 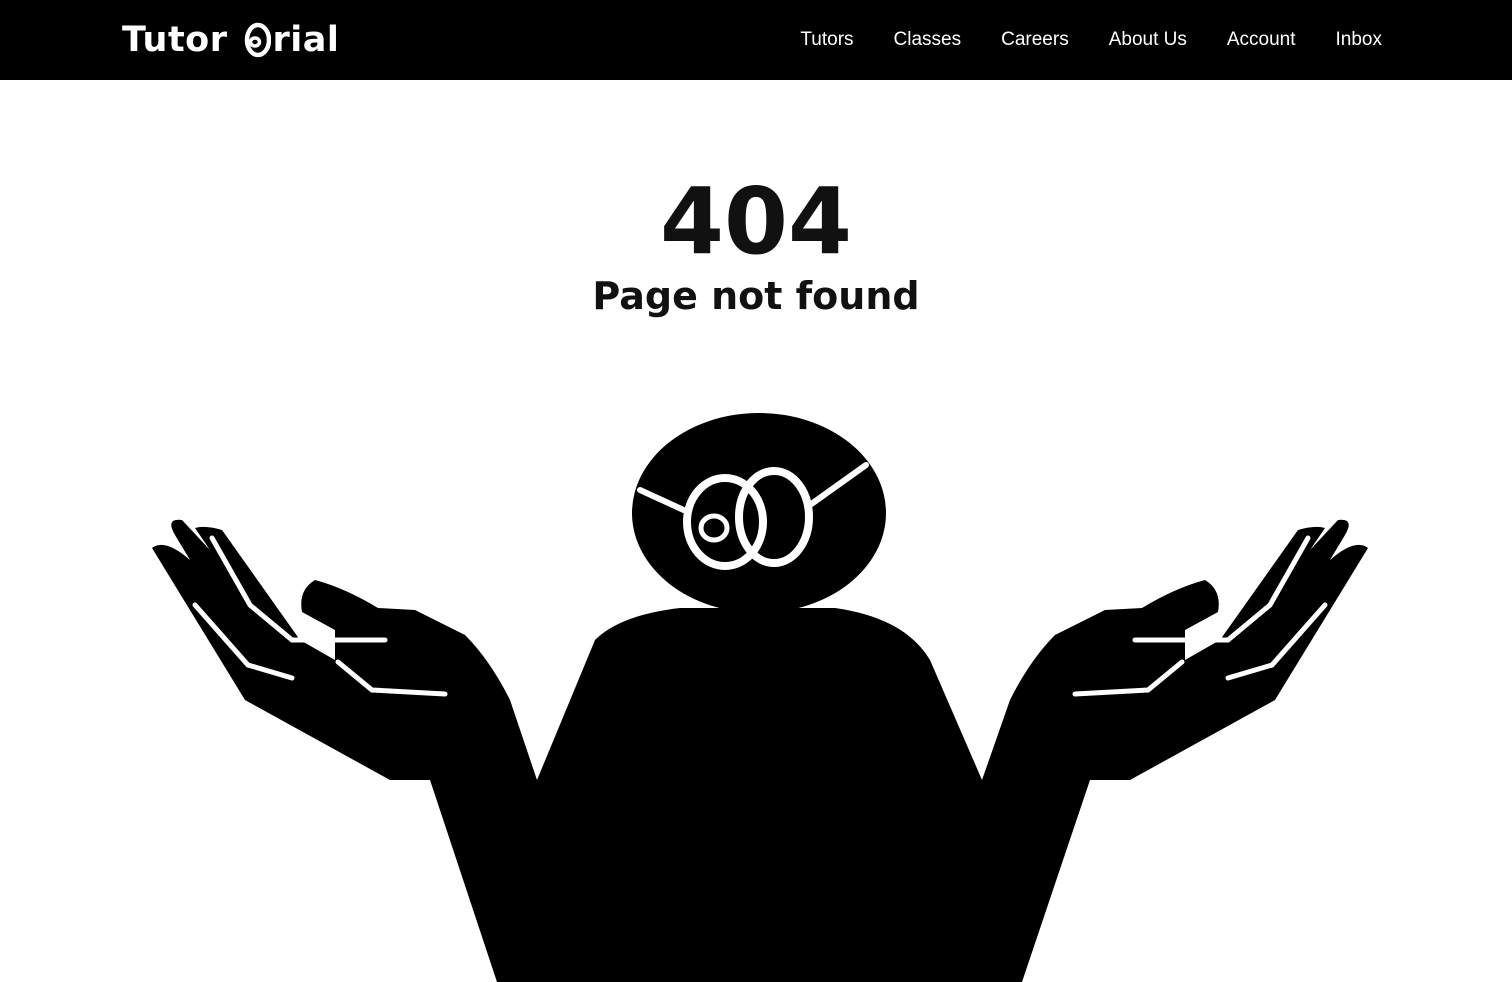 What do you see at coordinates (1175, 649) in the screenshot?
I see `right-hand` at bounding box center [1175, 649].